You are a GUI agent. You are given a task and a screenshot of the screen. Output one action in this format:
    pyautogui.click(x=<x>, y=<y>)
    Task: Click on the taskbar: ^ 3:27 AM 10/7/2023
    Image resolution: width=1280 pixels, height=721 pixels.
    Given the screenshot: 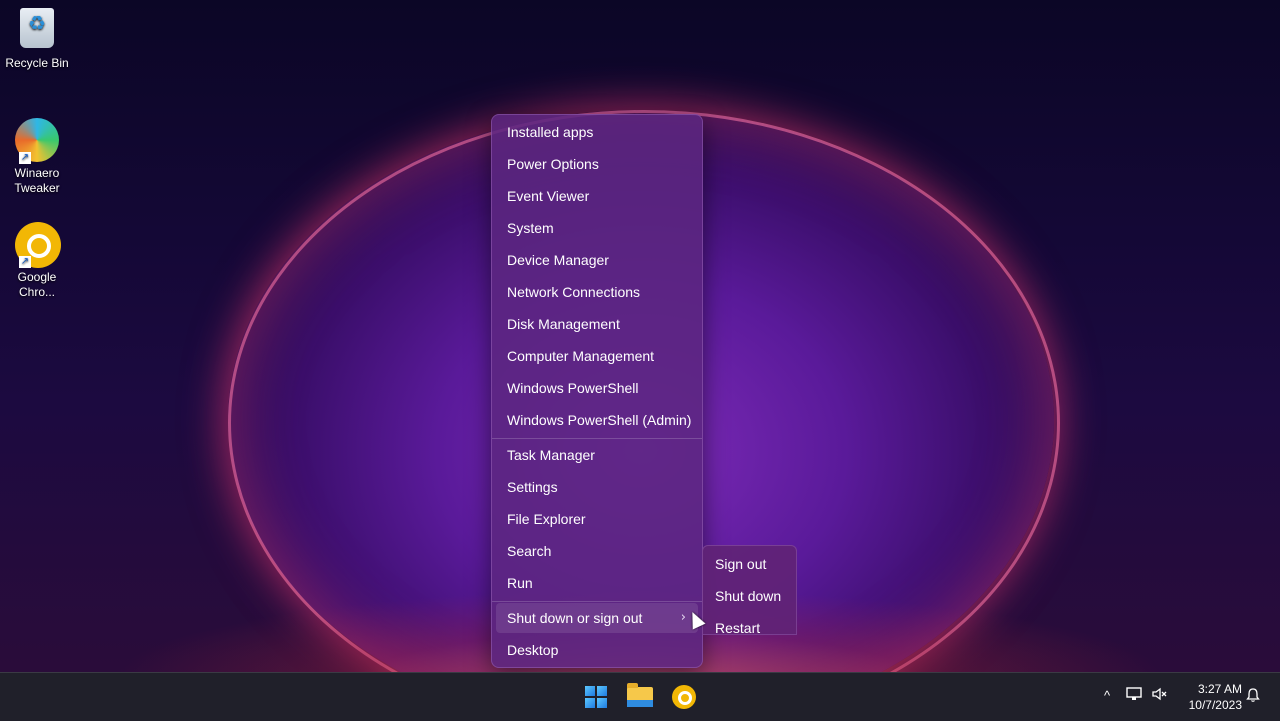 What is the action you would take?
    pyautogui.click(x=640, y=696)
    